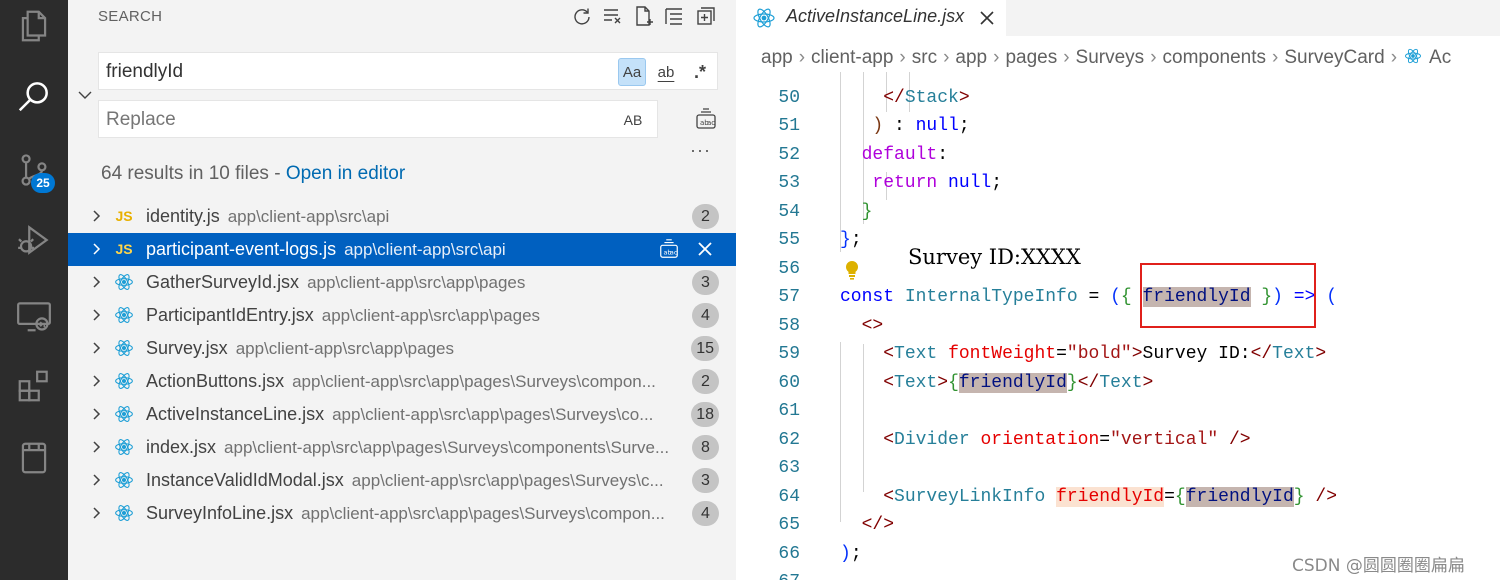 The height and width of the screenshot is (580, 1500). Describe the element at coordinates (1440, 57) in the screenshot. I see `breadcrumb-item: Ac` at that location.